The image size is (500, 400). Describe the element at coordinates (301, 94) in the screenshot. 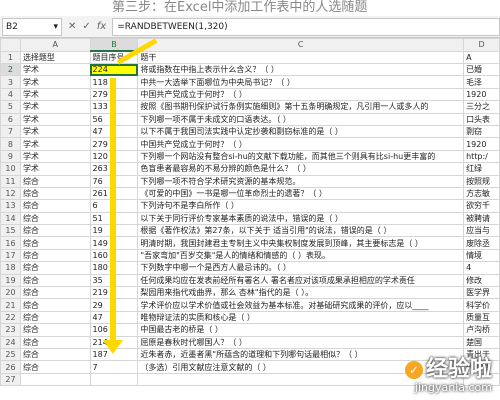

I see `cell-question: 中国共产党成立于何时？（ ）` at that location.